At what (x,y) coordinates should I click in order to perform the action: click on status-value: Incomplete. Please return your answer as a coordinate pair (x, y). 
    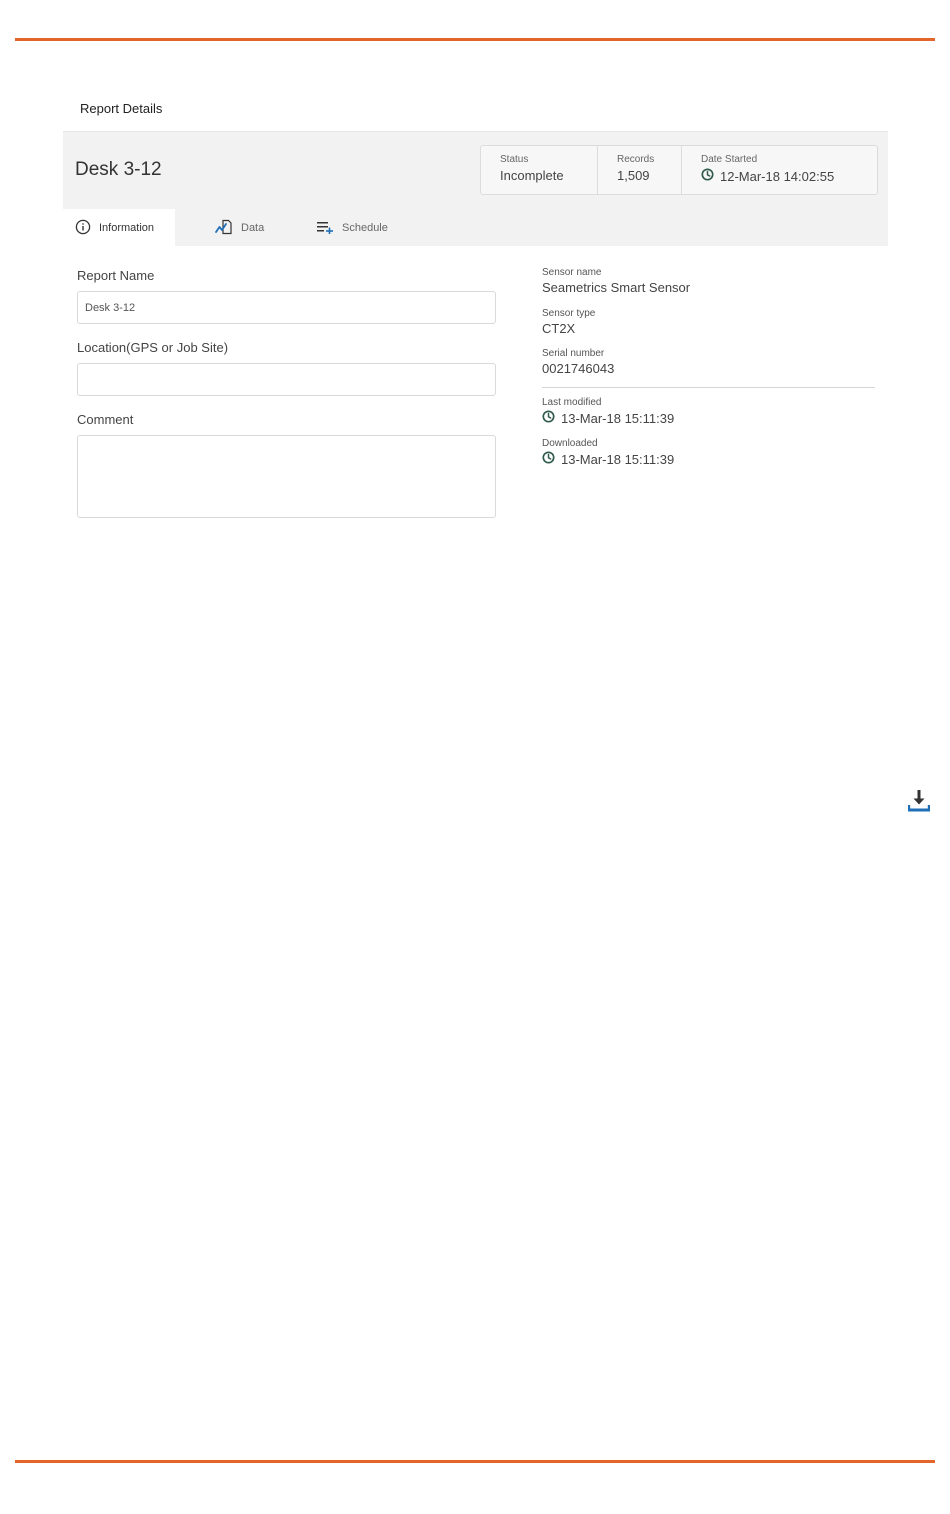
    Looking at the image, I should click on (532, 175).